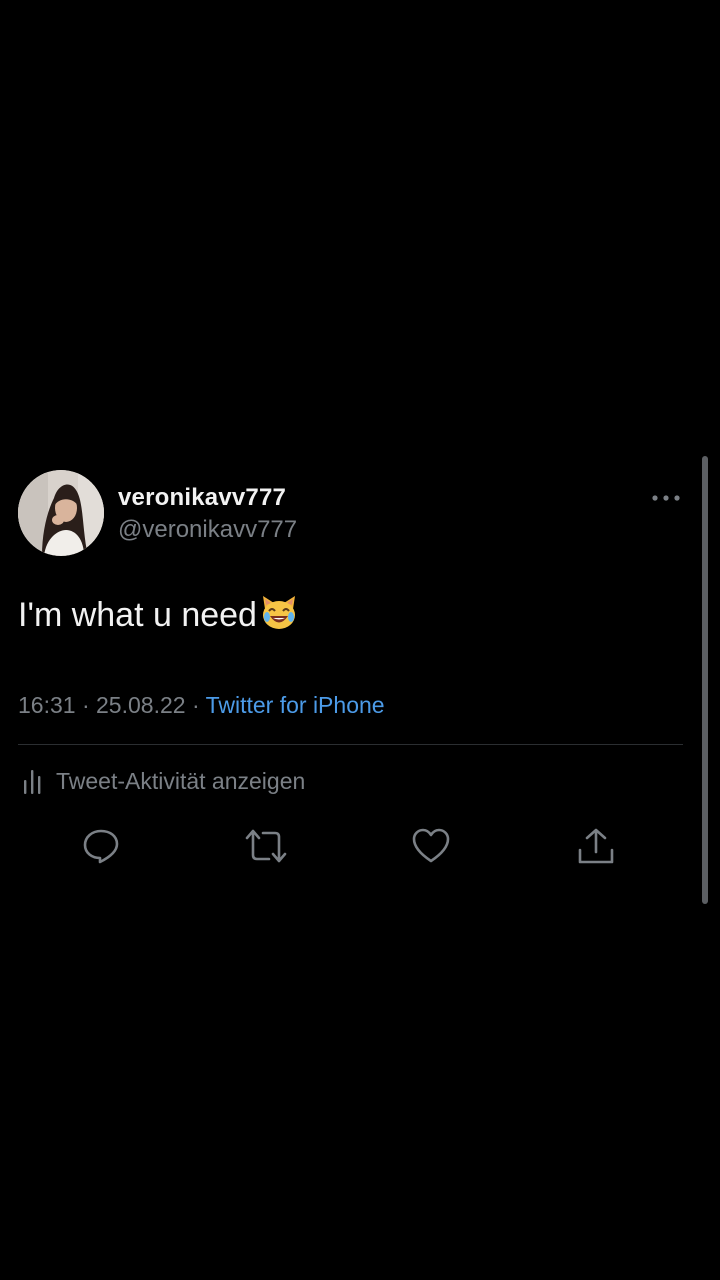  I want to click on tweet-text-content: I'm what u need, so click(137, 615).